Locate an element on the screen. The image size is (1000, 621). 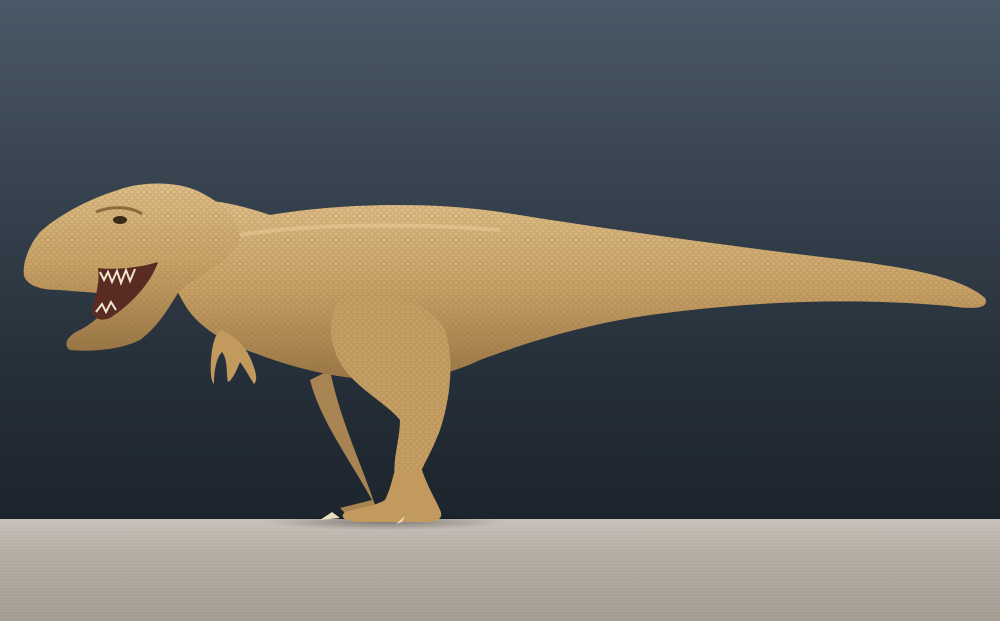
near-foot is located at coordinates (392, 496).